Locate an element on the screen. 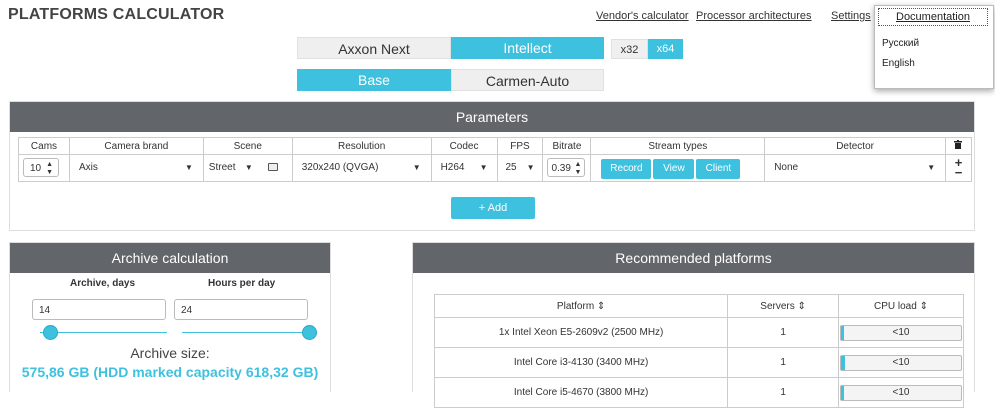  language-option-russian: Русский is located at coordinates (900, 43).